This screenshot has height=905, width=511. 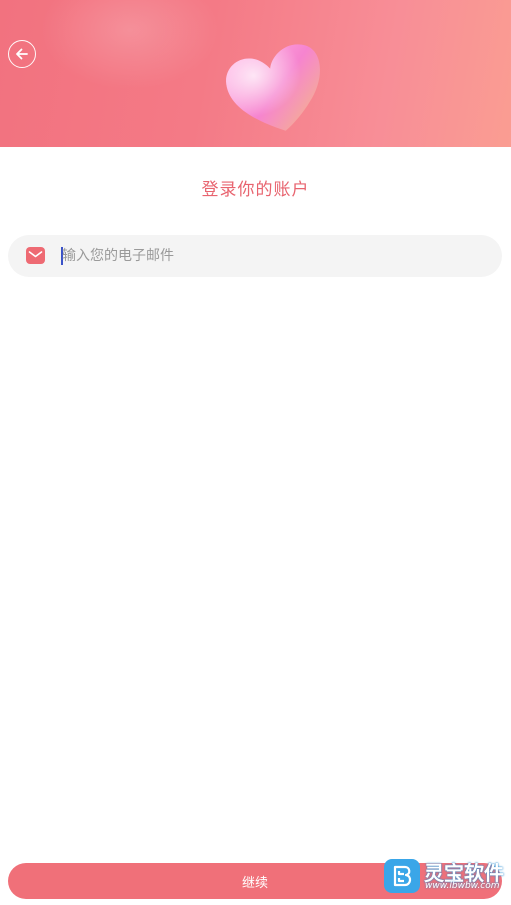 I want to click on arrow-left-icon, so click(x=22, y=54).